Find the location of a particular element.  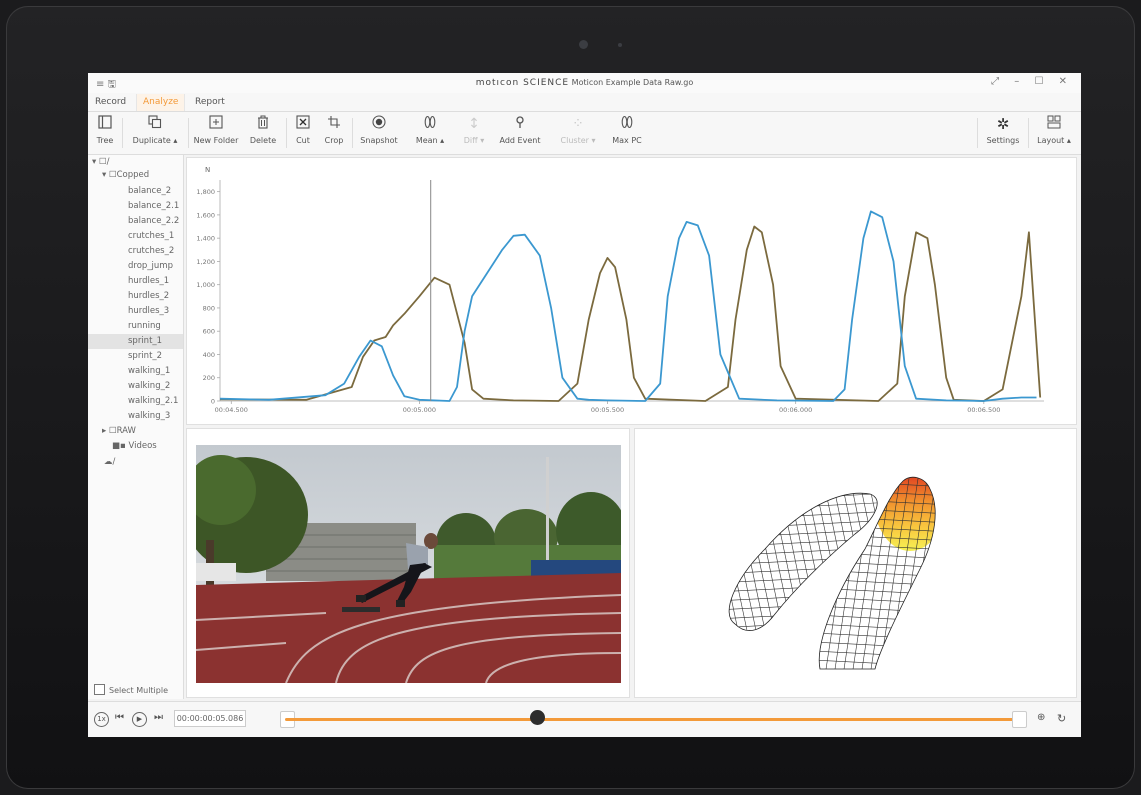

skip-back-icon: ⏮ is located at coordinates (119, 717).